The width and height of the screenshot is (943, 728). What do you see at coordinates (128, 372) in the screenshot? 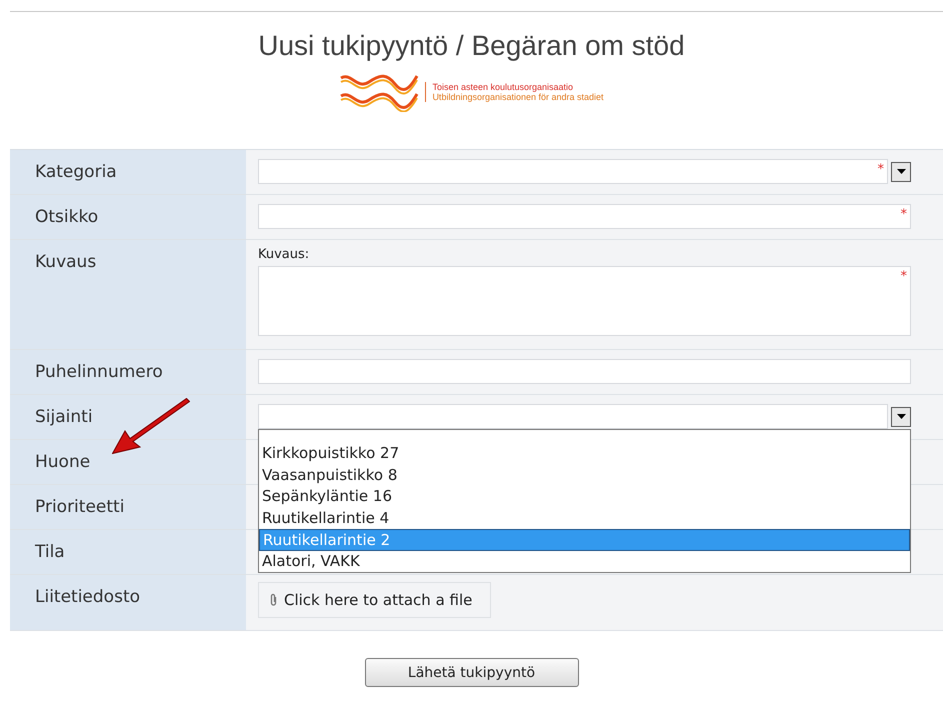
I see `field-label: Puhelinnumero` at bounding box center [128, 372].